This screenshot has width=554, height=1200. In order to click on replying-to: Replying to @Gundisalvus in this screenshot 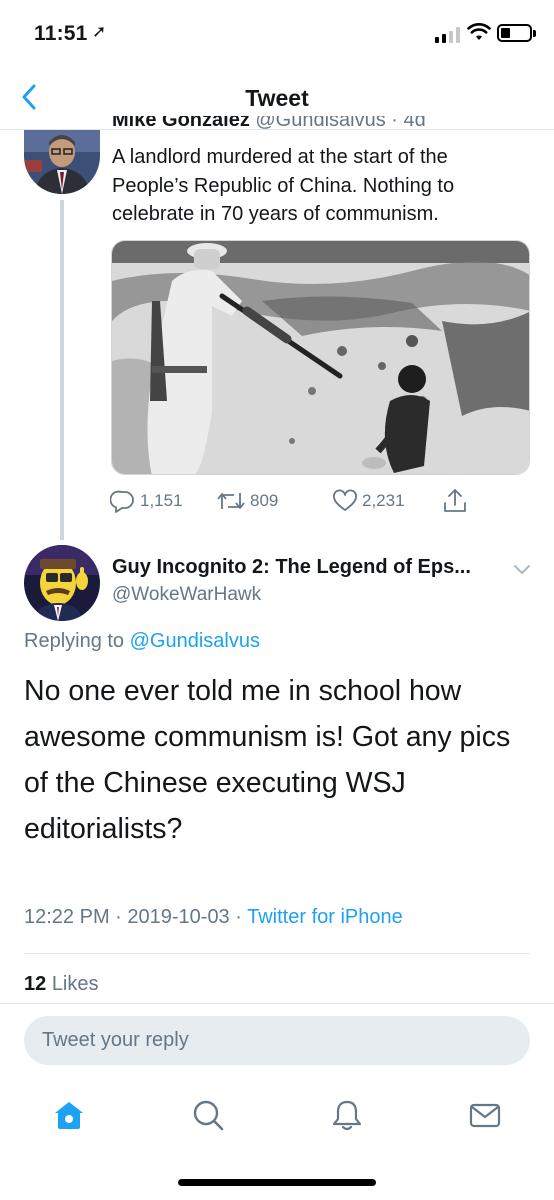, I will do `click(142, 641)`.